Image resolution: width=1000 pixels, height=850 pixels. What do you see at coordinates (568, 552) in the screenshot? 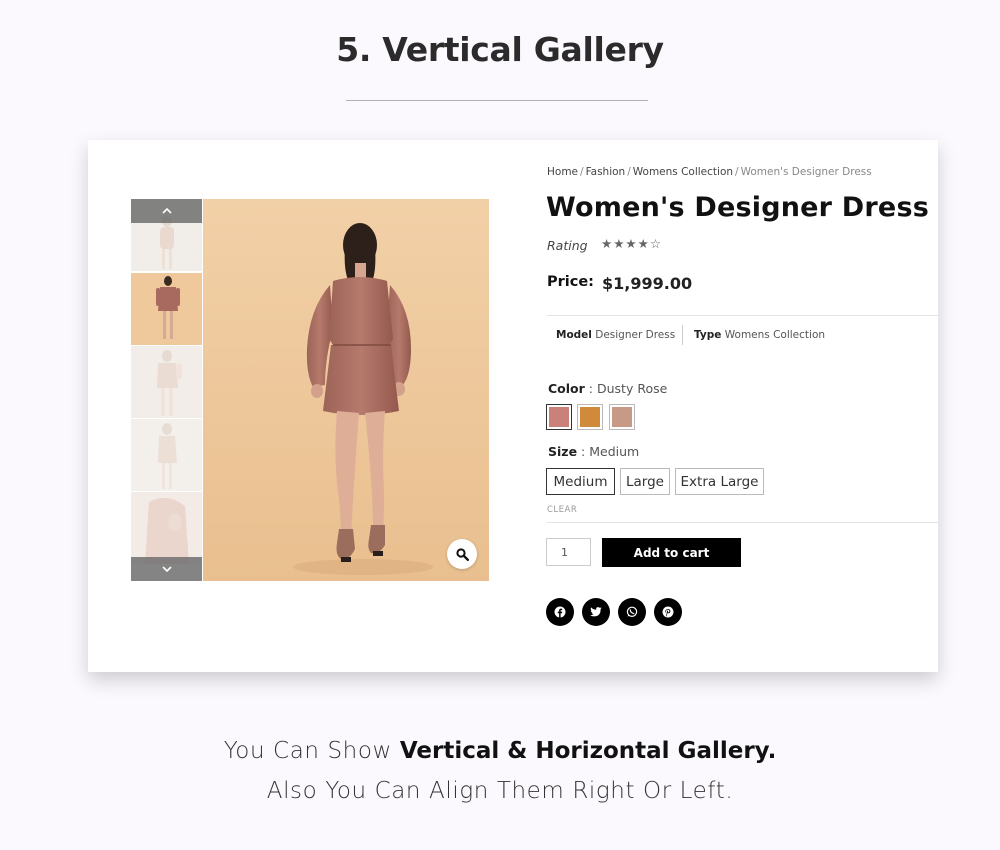
I see `quantity-input` at bounding box center [568, 552].